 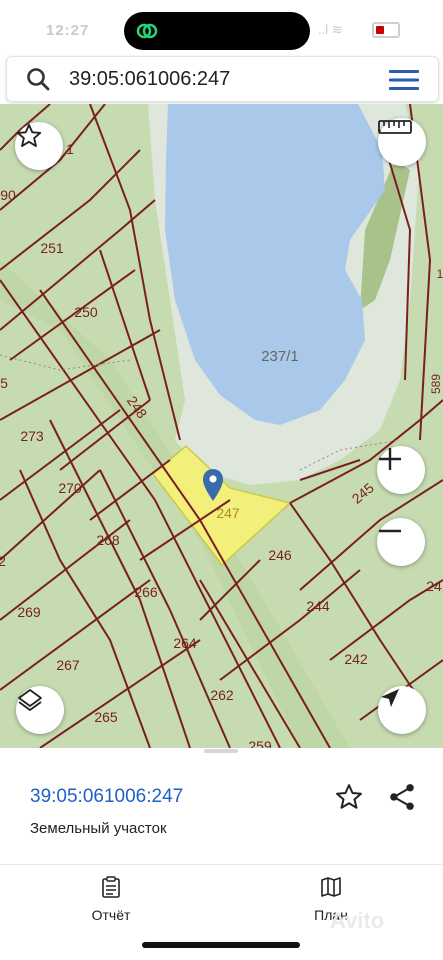 What do you see at coordinates (111, 899) in the screenshot?
I see `tab-report: Отчёт` at bounding box center [111, 899].